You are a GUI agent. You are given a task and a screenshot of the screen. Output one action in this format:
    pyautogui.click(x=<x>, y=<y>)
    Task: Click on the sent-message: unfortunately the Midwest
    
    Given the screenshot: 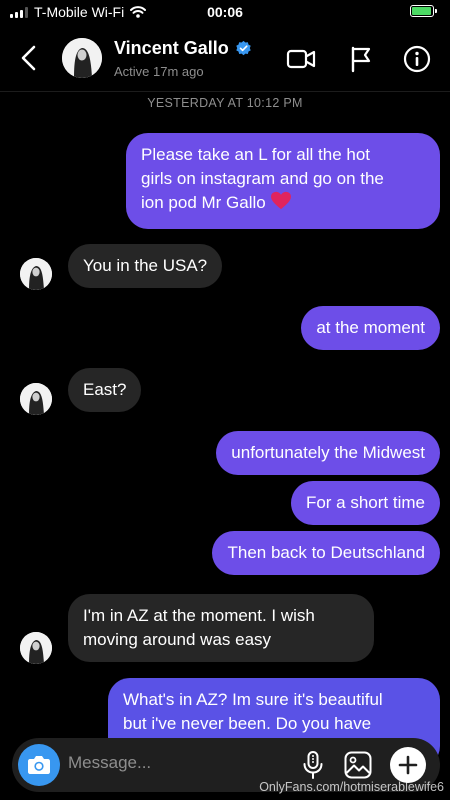 What is the action you would take?
    pyautogui.click(x=328, y=453)
    